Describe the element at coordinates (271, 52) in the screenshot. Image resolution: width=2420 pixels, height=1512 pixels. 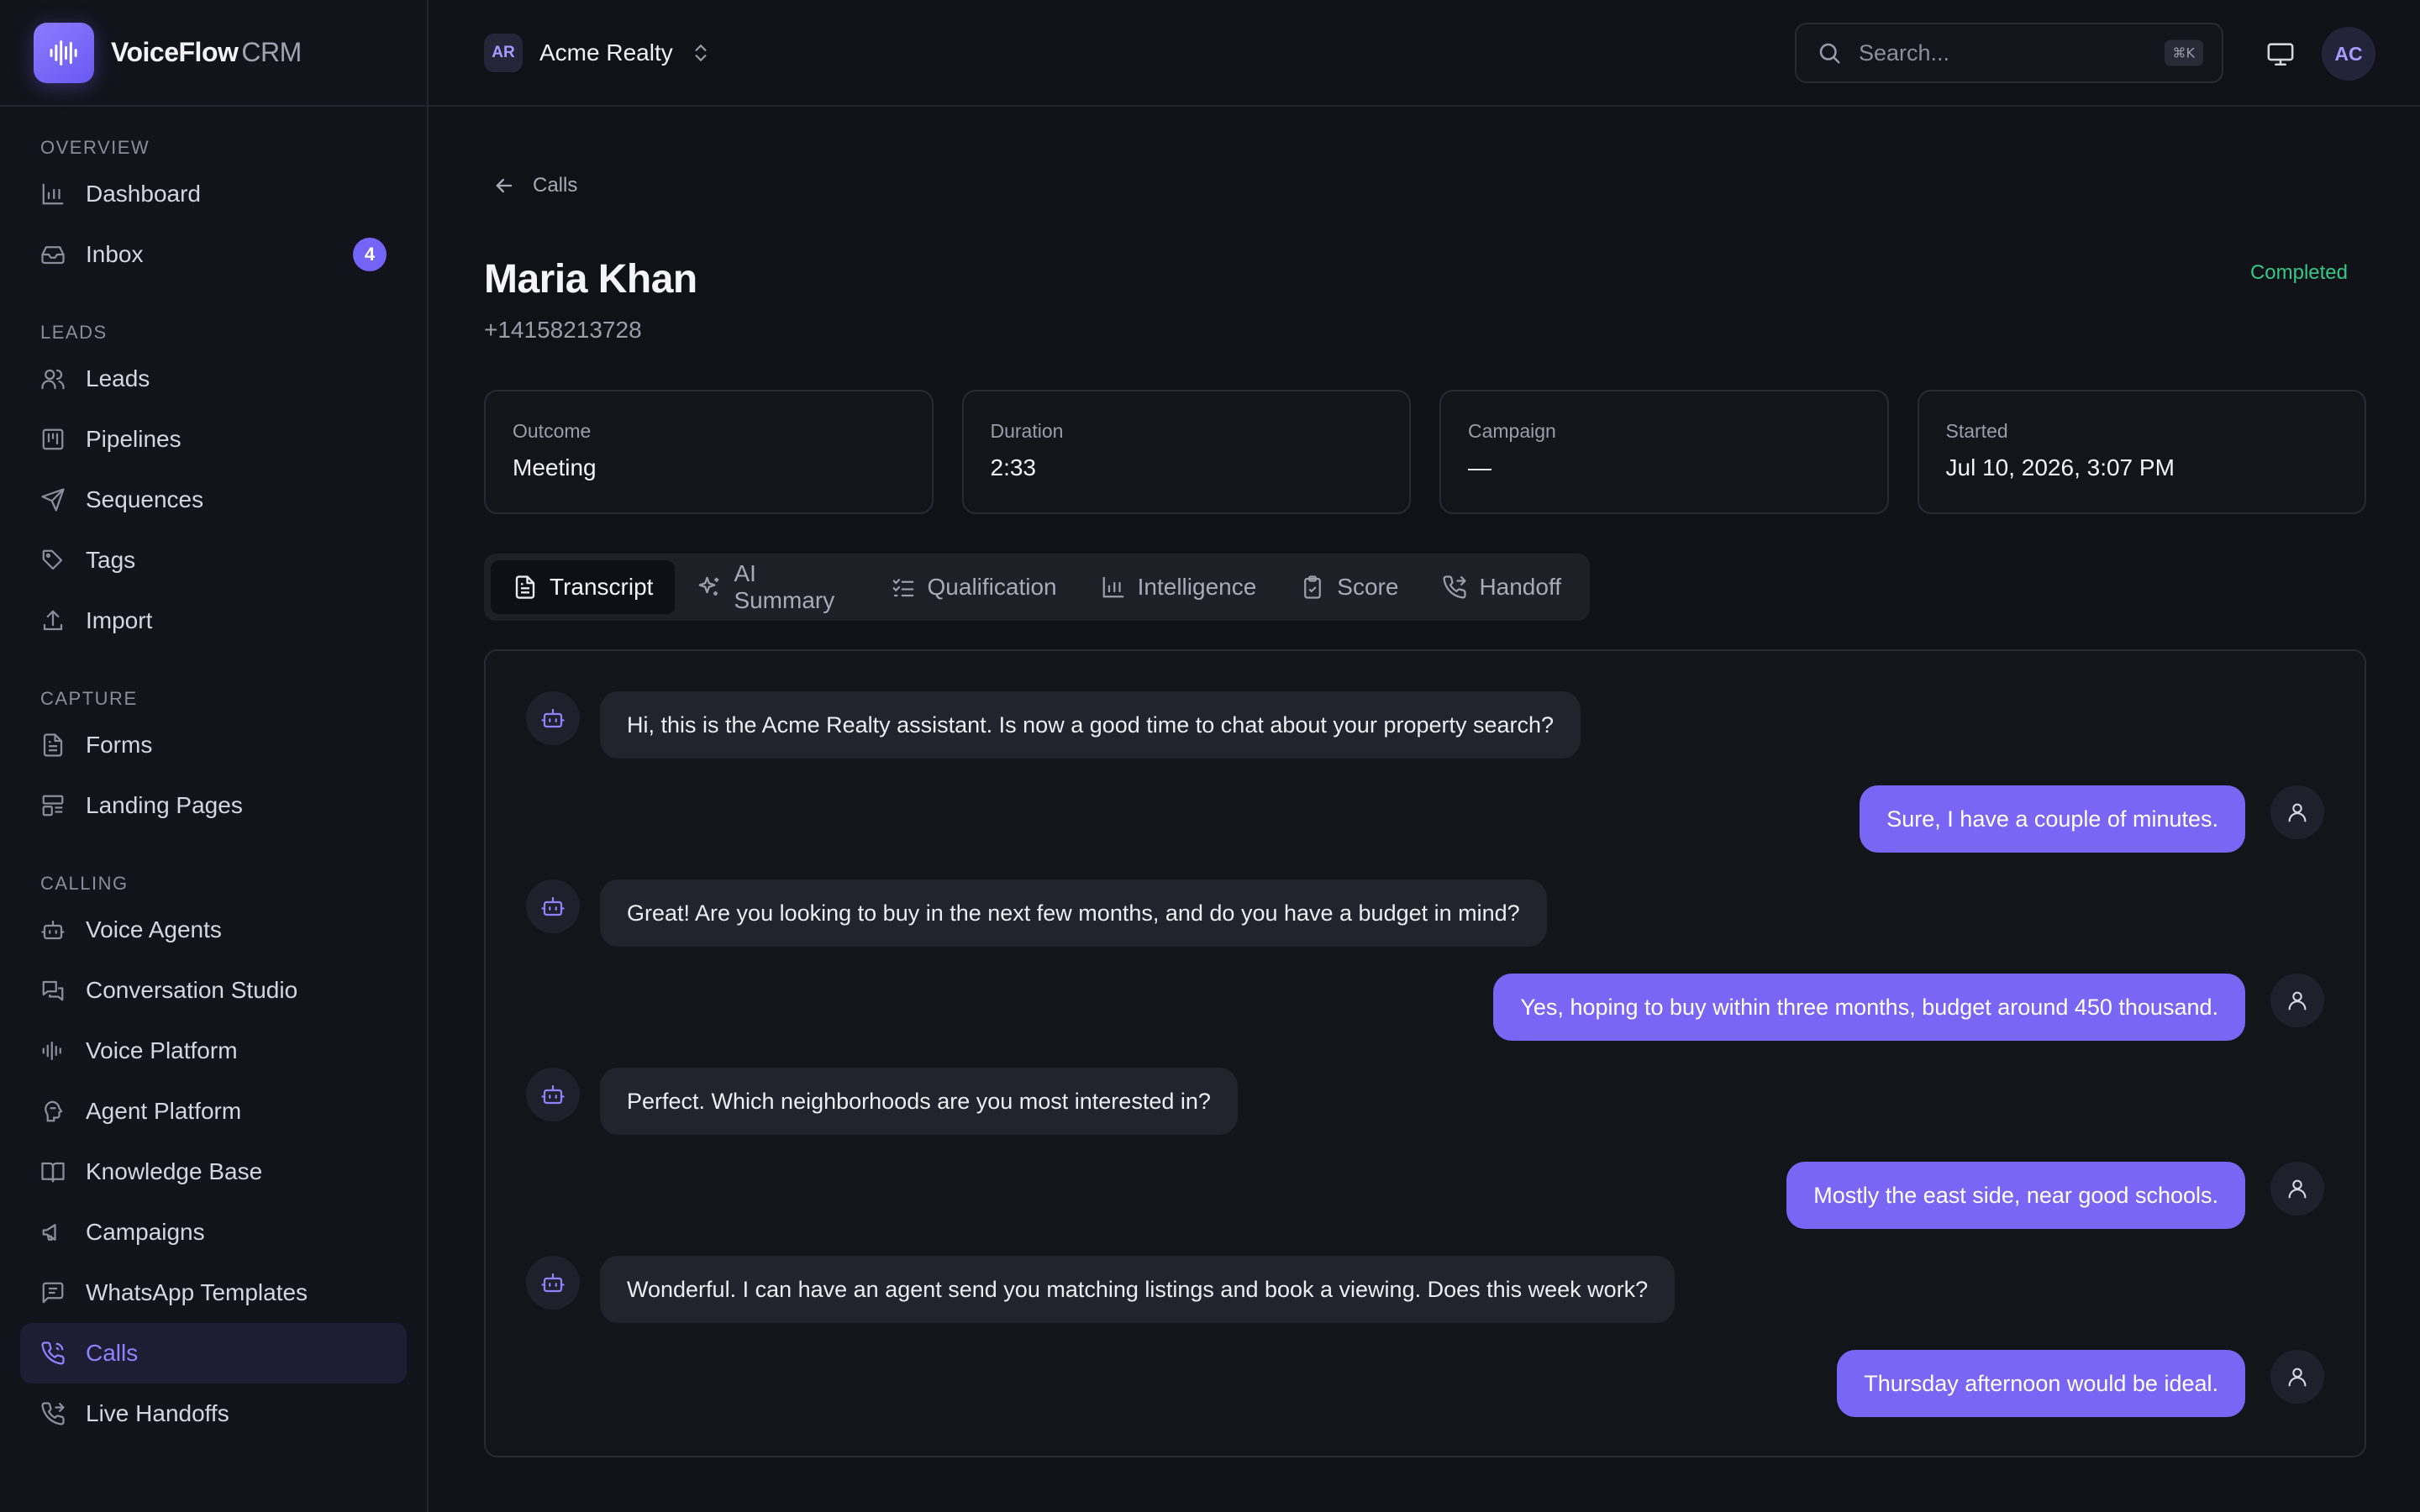
I see `brand-suffix: CRM` at that location.